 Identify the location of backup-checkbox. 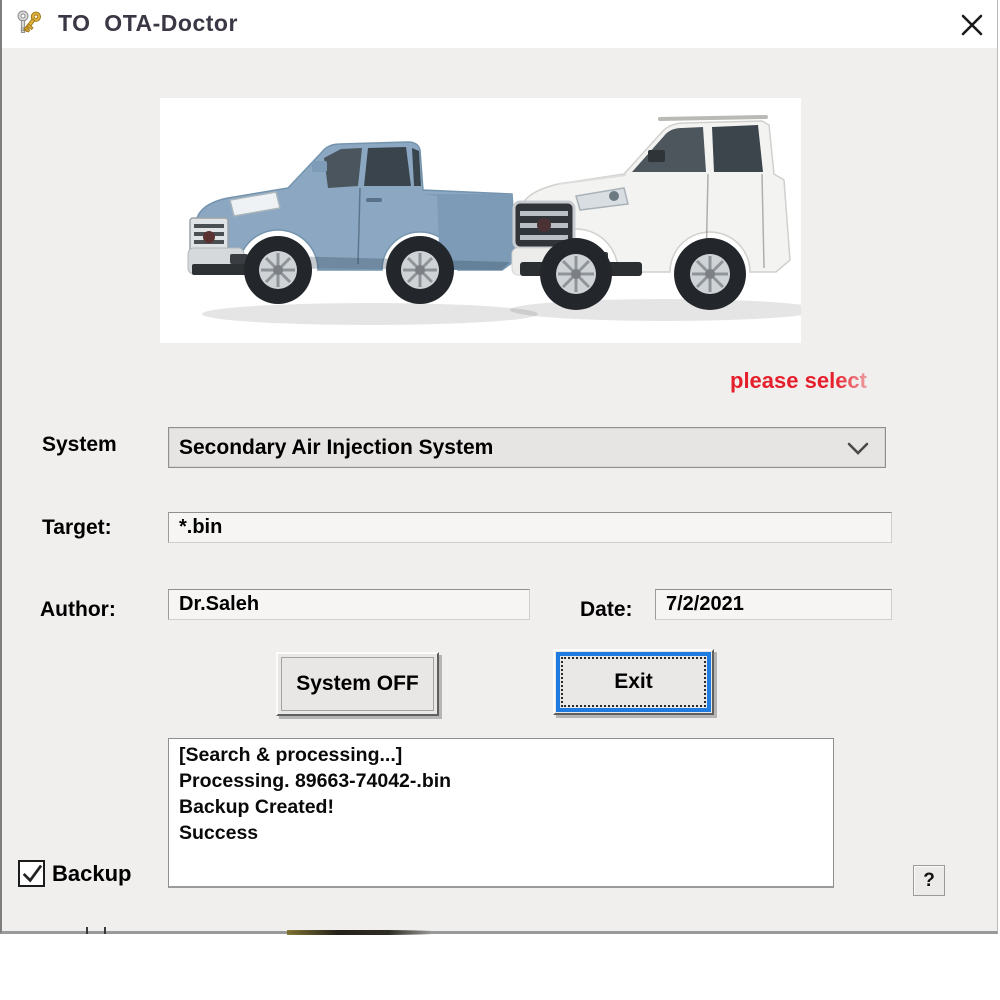
(31, 873).